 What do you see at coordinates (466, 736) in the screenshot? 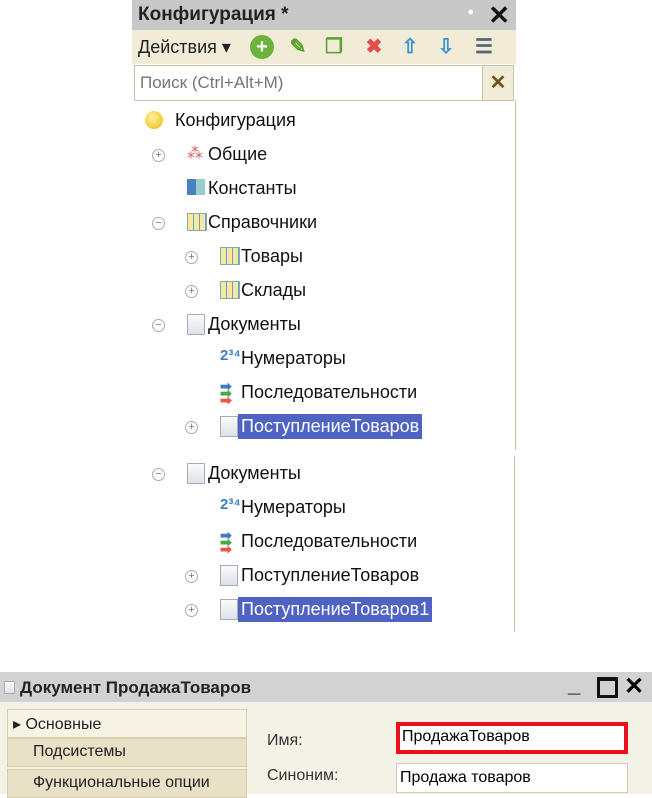
I see `name-value: ПродажаТоваров` at bounding box center [466, 736].